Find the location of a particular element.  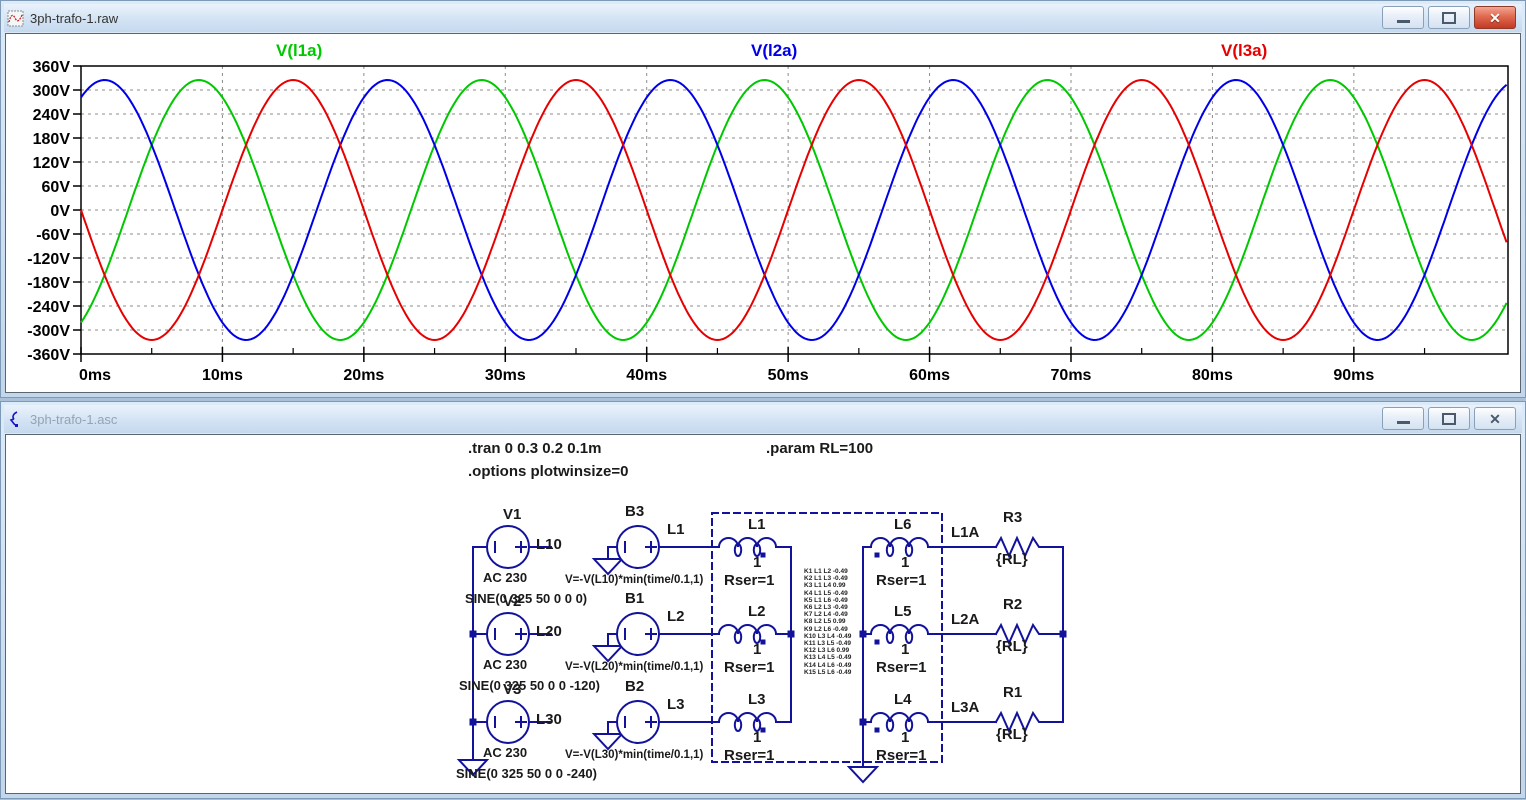

window-title: 3ph-trafo-1.raw is located at coordinates (74, 18).